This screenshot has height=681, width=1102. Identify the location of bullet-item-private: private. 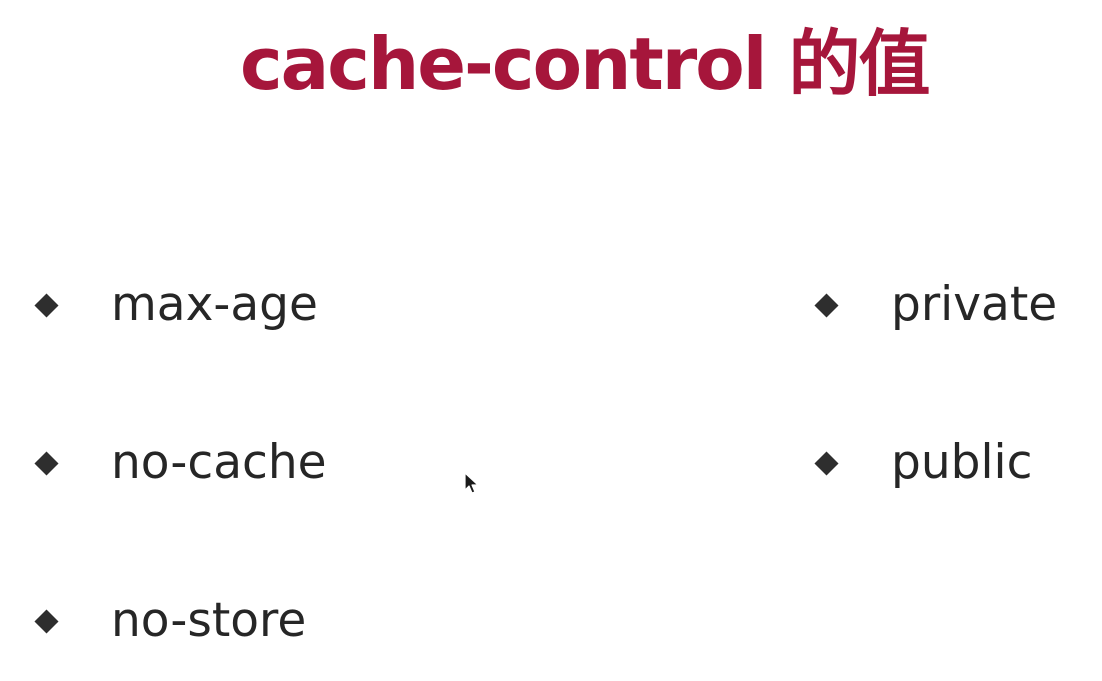
(936, 305).